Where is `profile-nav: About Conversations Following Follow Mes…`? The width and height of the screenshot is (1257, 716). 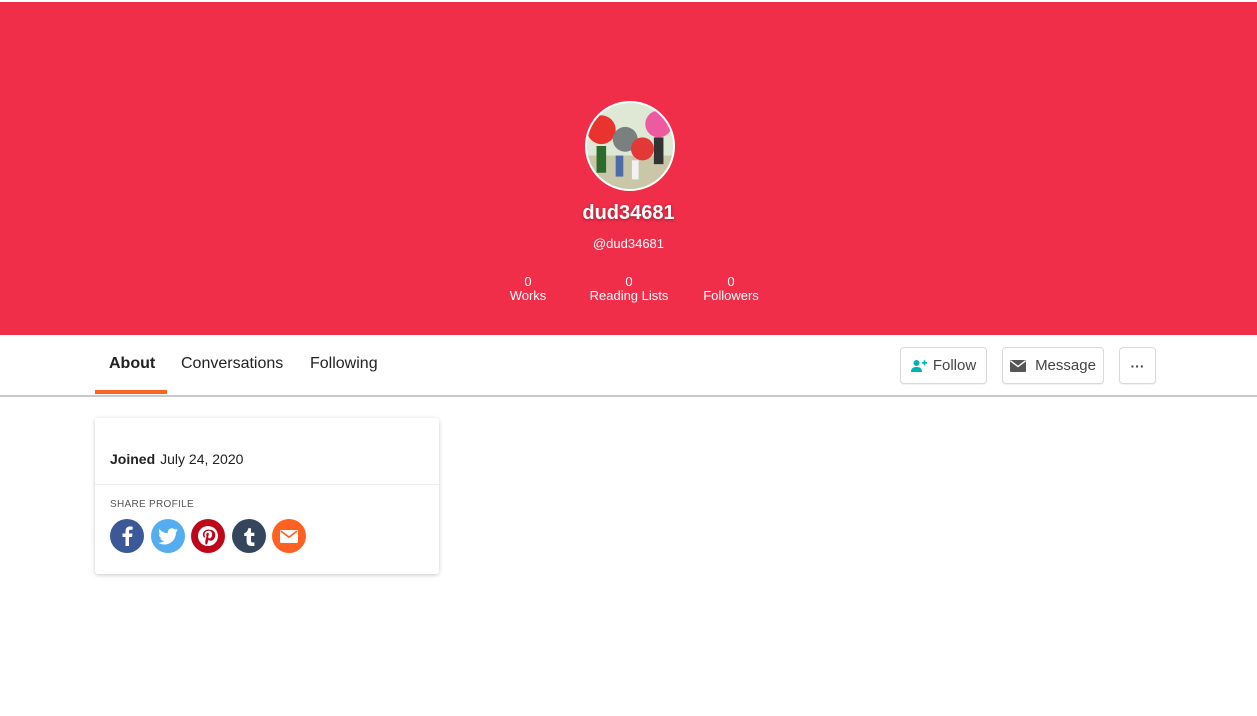 profile-nav: About Conversations Following Follow Mes… is located at coordinates (628, 366).